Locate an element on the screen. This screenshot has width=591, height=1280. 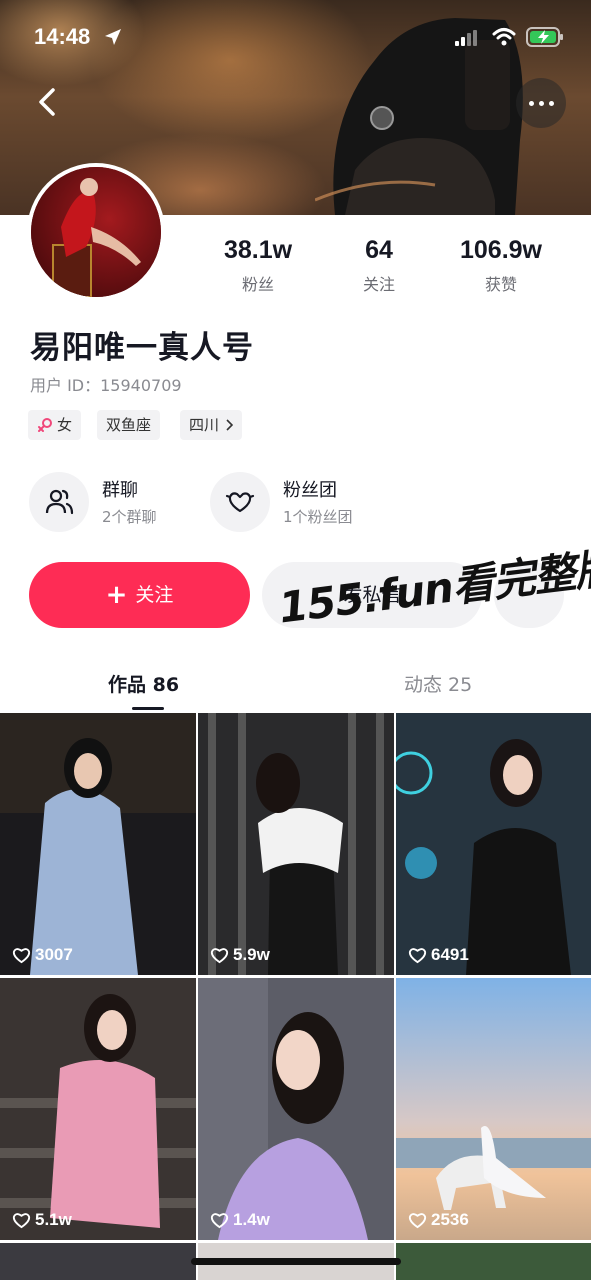
status-time: 14:48 is located at coordinates (62, 36).